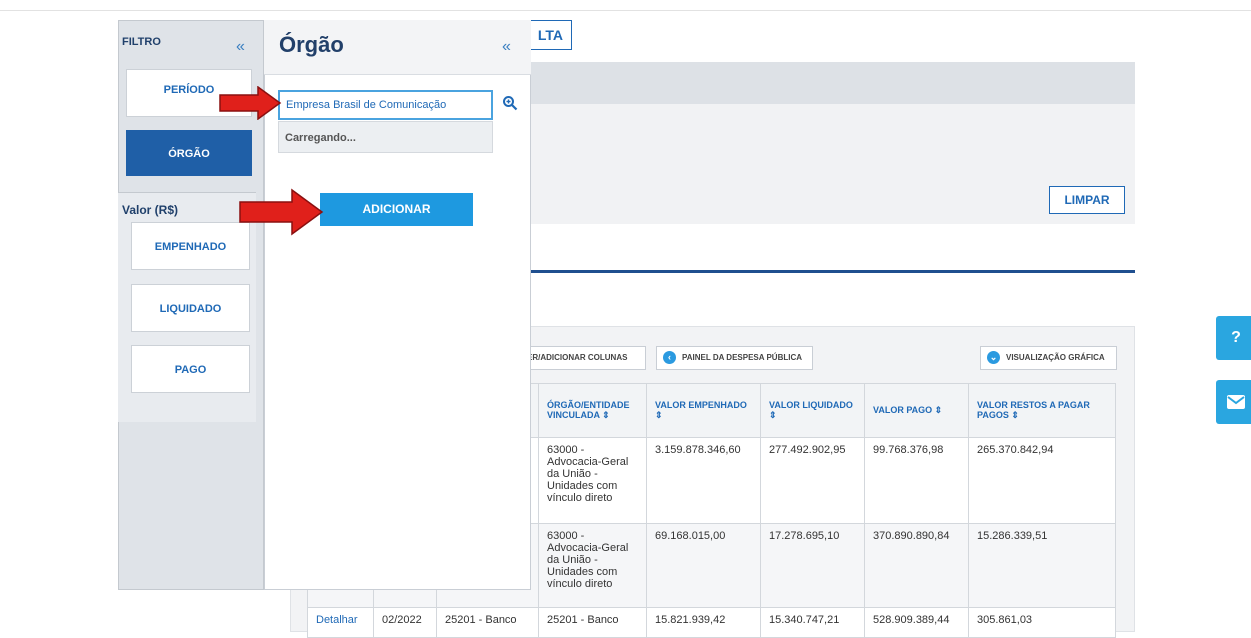  I want to click on orgao-panel-title: Órgão, so click(311, 44).